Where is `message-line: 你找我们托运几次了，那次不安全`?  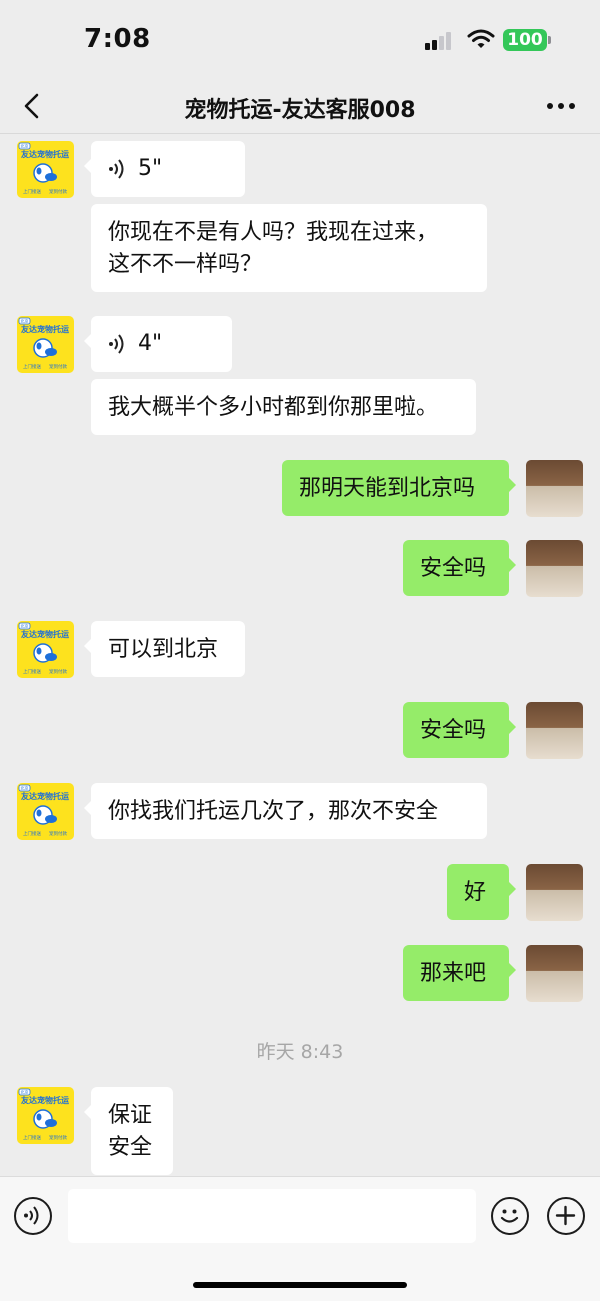 message-line: 你找我们托运几次了，那次不安全 is located at coordinates (273, 811).